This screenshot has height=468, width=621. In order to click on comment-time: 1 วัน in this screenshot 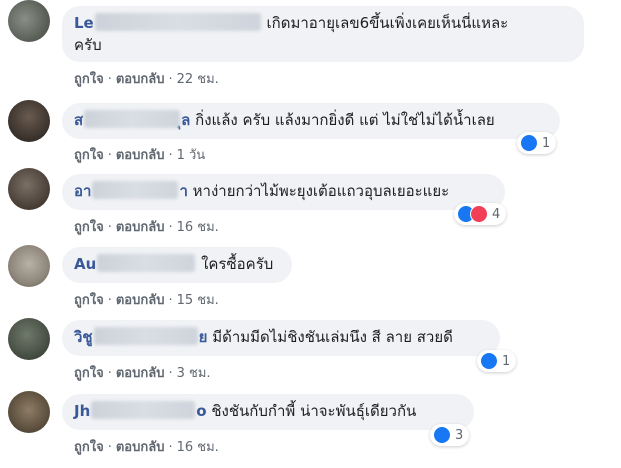, I will do `click(191, 155)`.